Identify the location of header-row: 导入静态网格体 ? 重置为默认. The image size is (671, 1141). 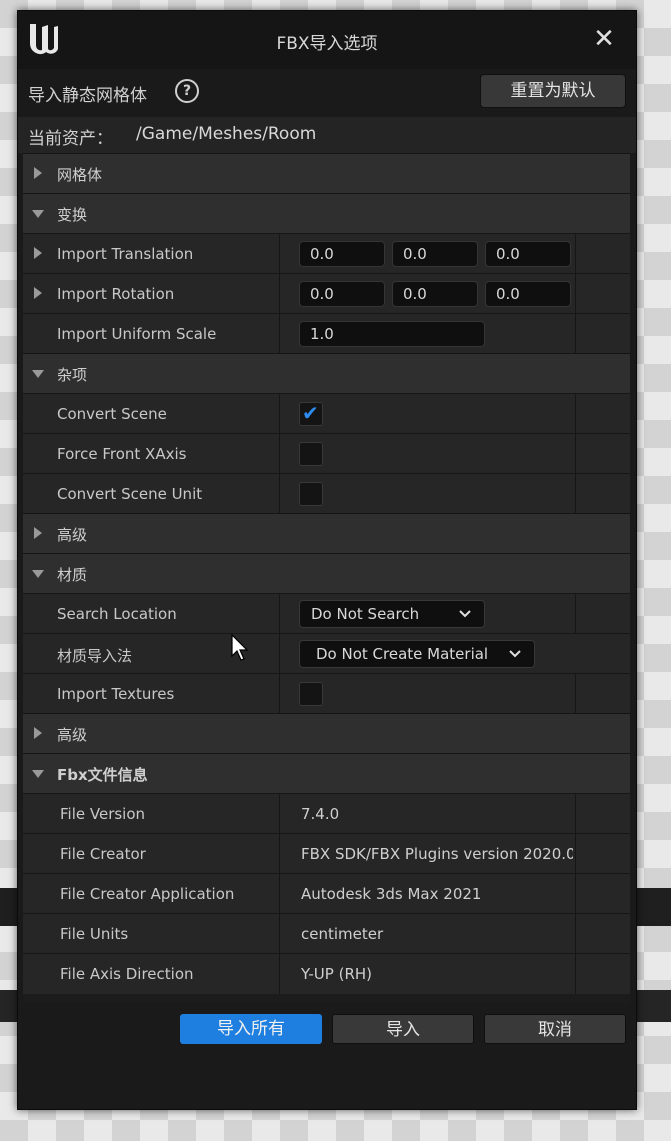
(327, 93).